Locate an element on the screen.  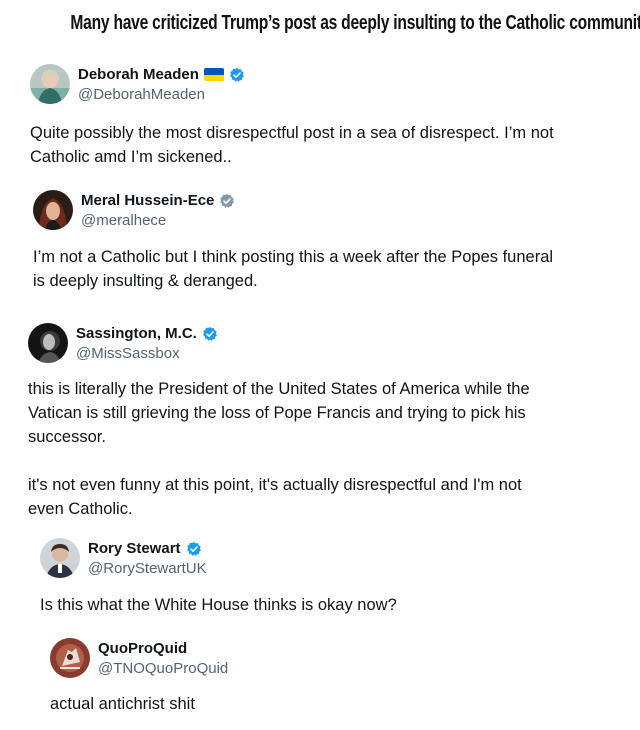
ukraine-flag-icon is located at coordinates (213, 74).